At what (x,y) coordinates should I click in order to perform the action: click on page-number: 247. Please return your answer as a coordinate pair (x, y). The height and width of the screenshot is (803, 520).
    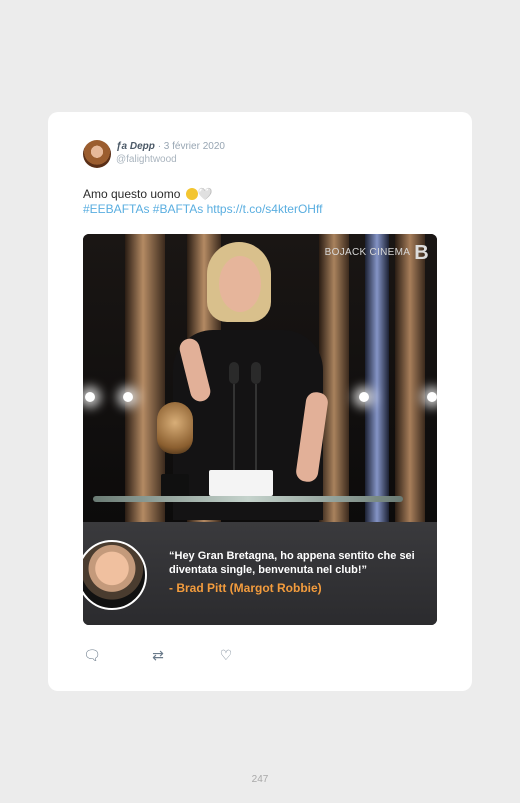
    Looking at the image, I should click on (260, 779).